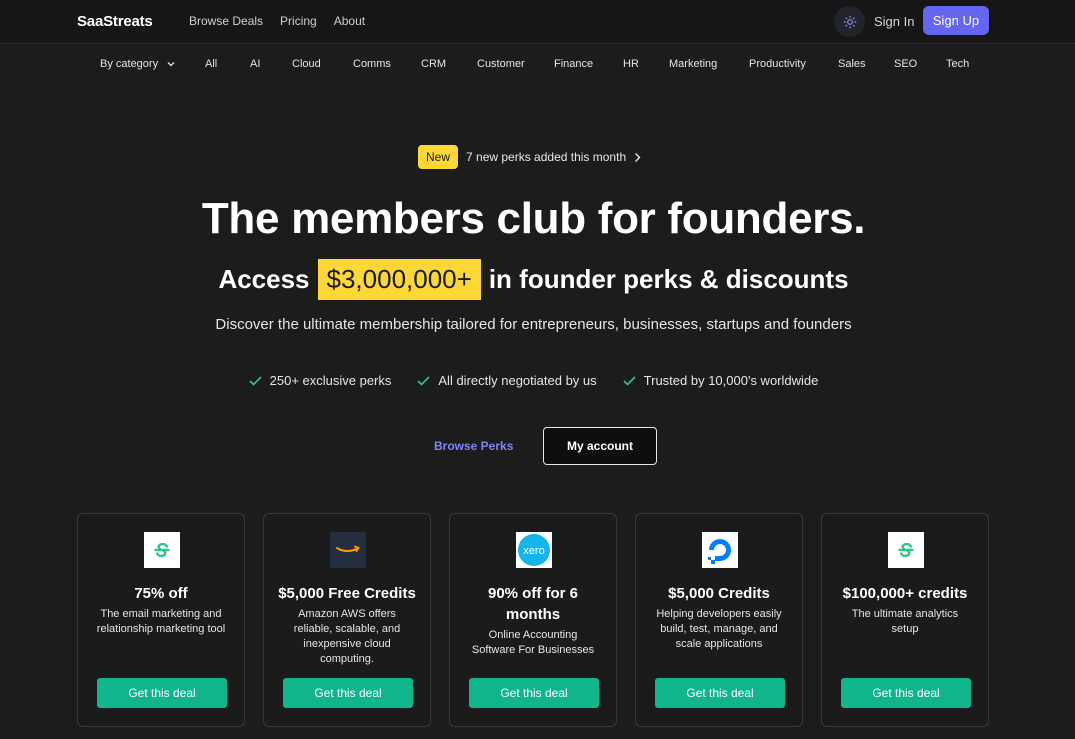  What do you see at coordinates (473, 446) in the screenshot?
I see `browse-perks-link: Browse Perks` at bounding box center [473, 446].